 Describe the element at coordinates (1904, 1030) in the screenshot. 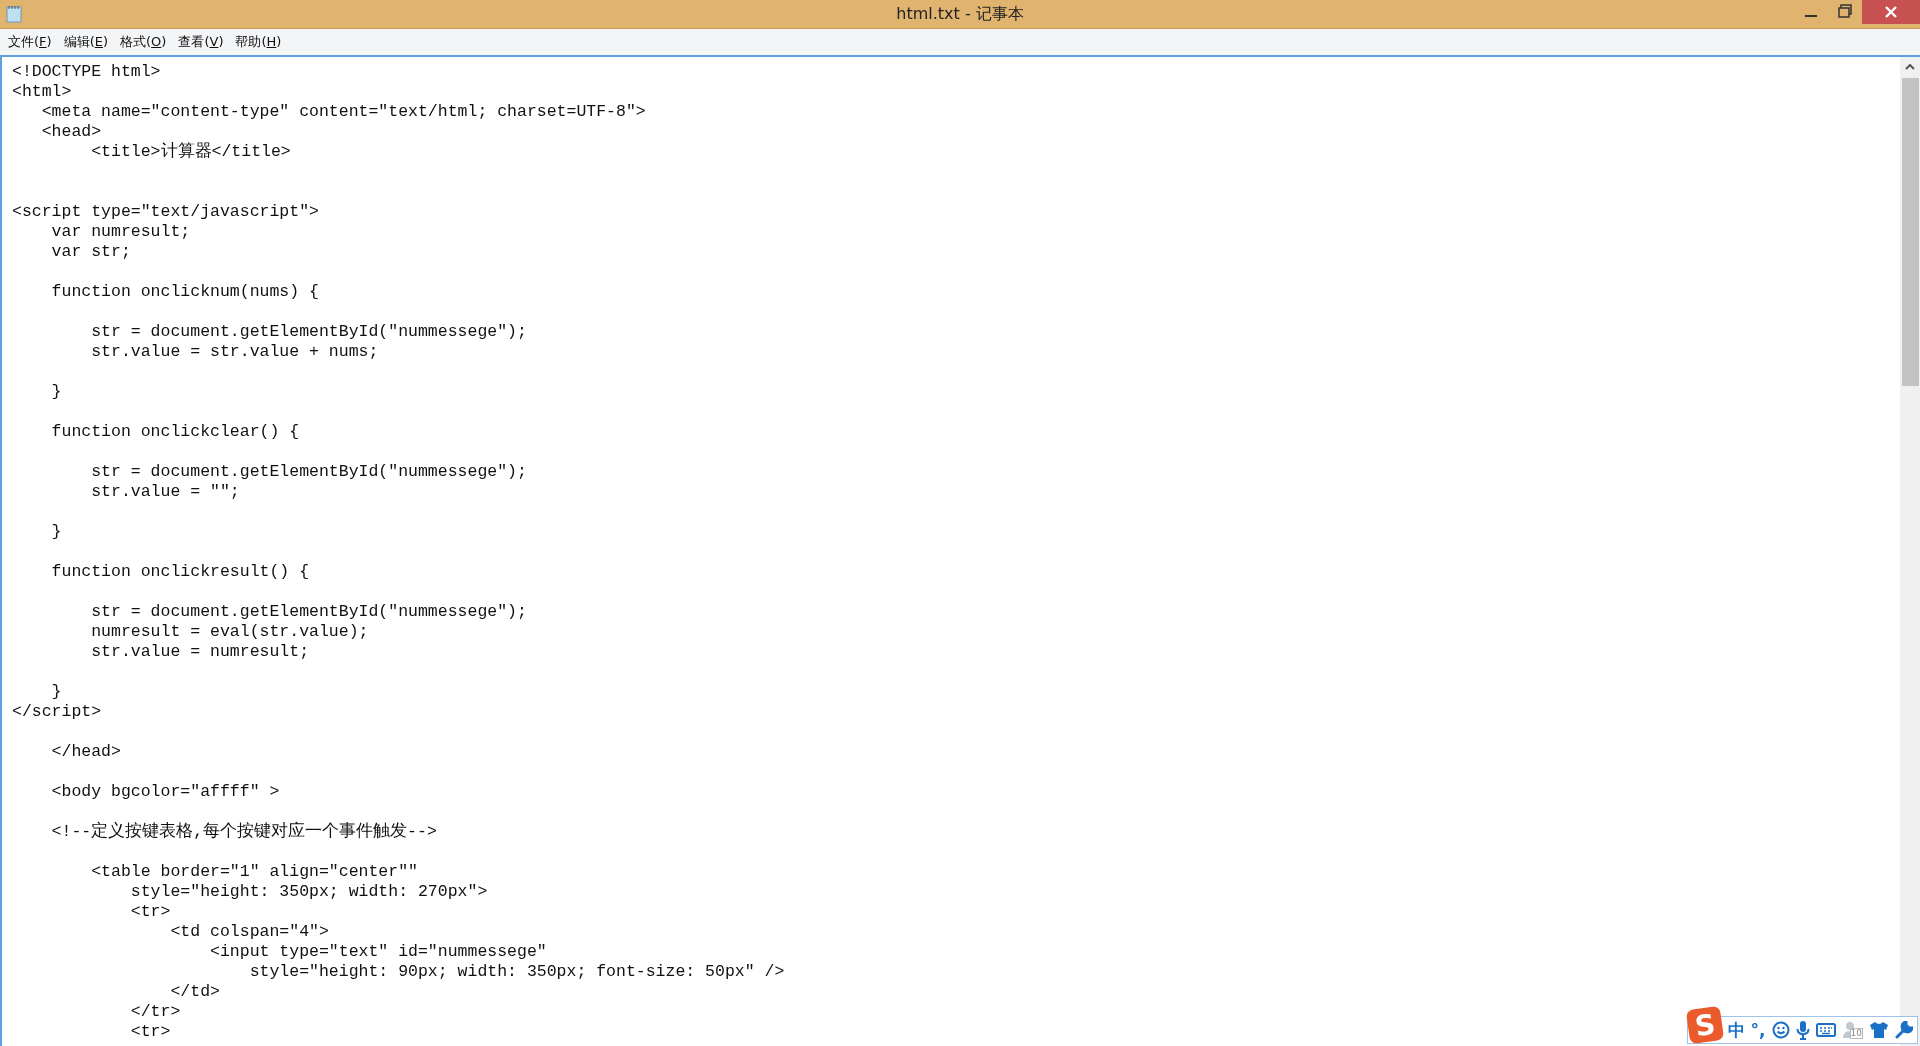

I see `wrench-icon` at that location.